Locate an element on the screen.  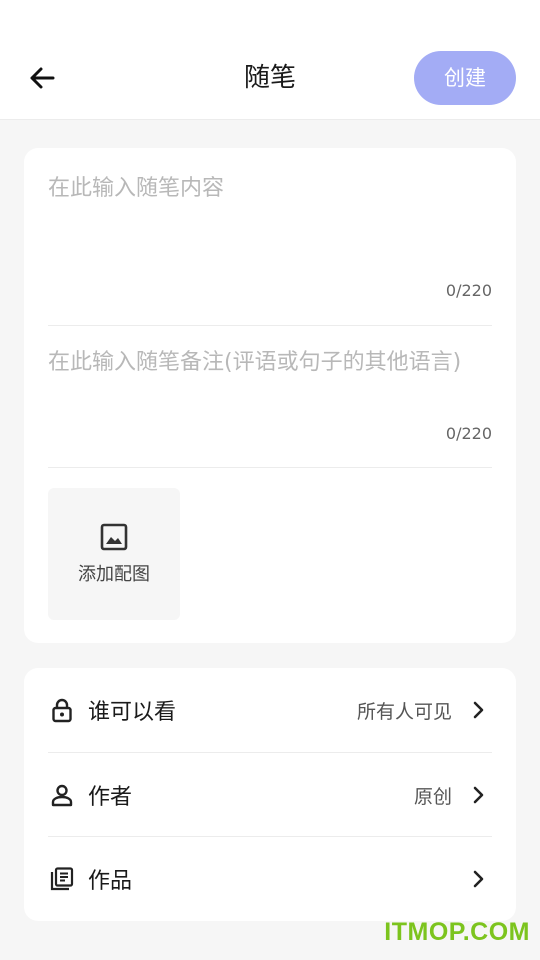
row-label: 谁可以看 is located at coordinates (132, 712).